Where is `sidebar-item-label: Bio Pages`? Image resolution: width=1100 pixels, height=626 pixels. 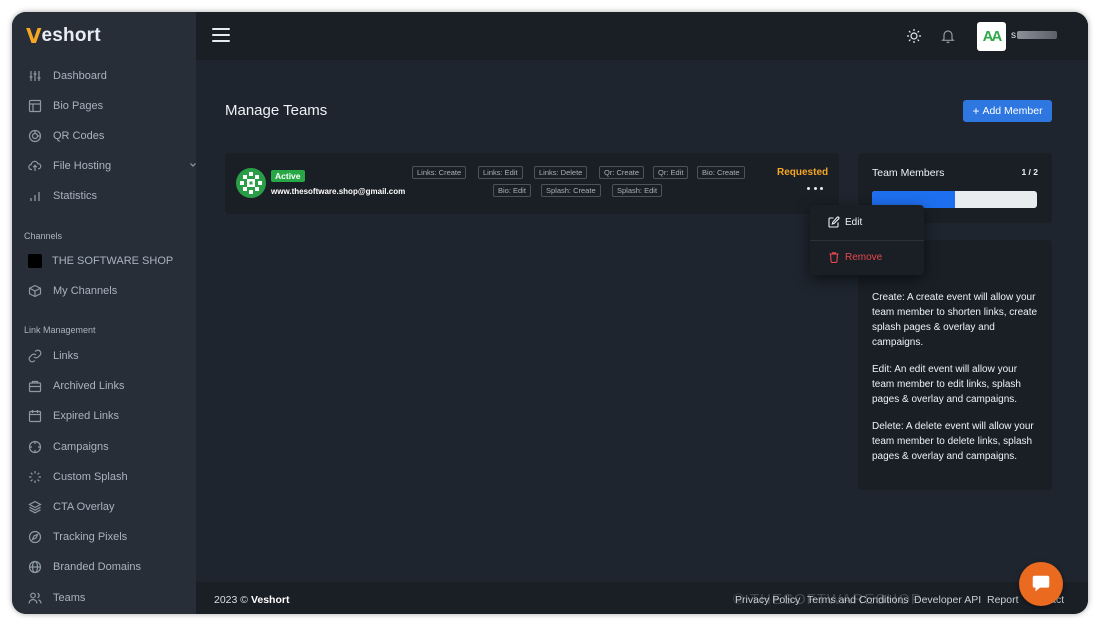
sidebar-item-label: Bio Pages is located at coordinates (78, 106).